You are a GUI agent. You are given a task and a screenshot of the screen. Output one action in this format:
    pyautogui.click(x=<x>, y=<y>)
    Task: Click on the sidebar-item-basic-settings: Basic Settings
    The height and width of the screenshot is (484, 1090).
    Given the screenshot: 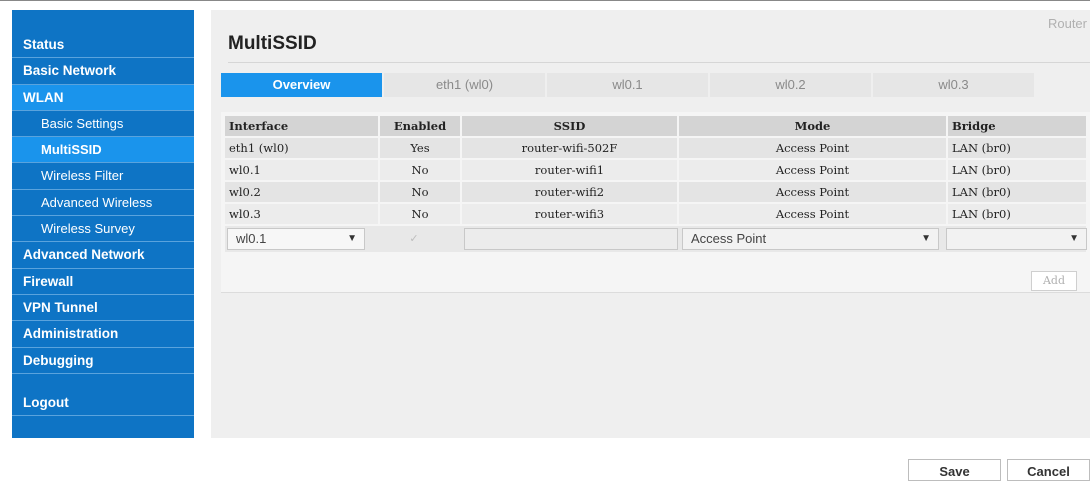 What is the action you would take?
    pyautogui.click(x=103, y=124)
    